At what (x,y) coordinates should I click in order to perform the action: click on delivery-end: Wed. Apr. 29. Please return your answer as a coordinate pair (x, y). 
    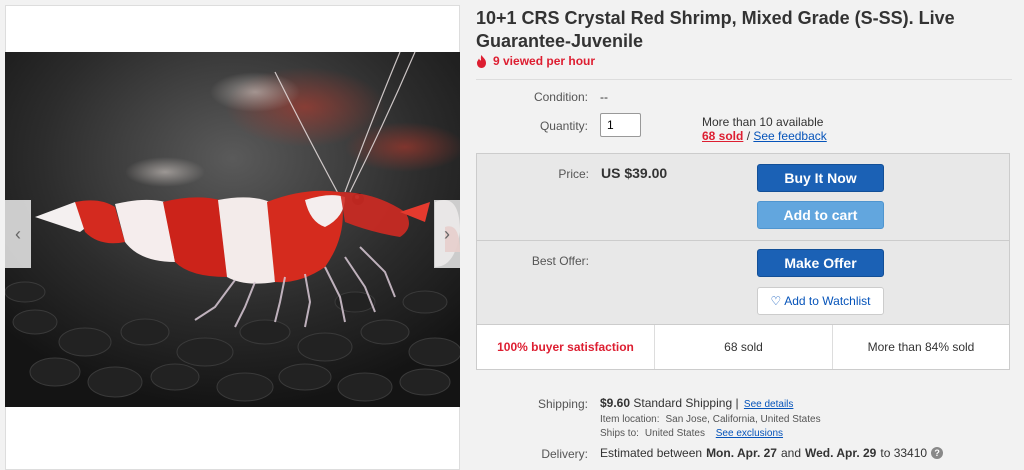
    Looking at the image, I should click on (841, 453).